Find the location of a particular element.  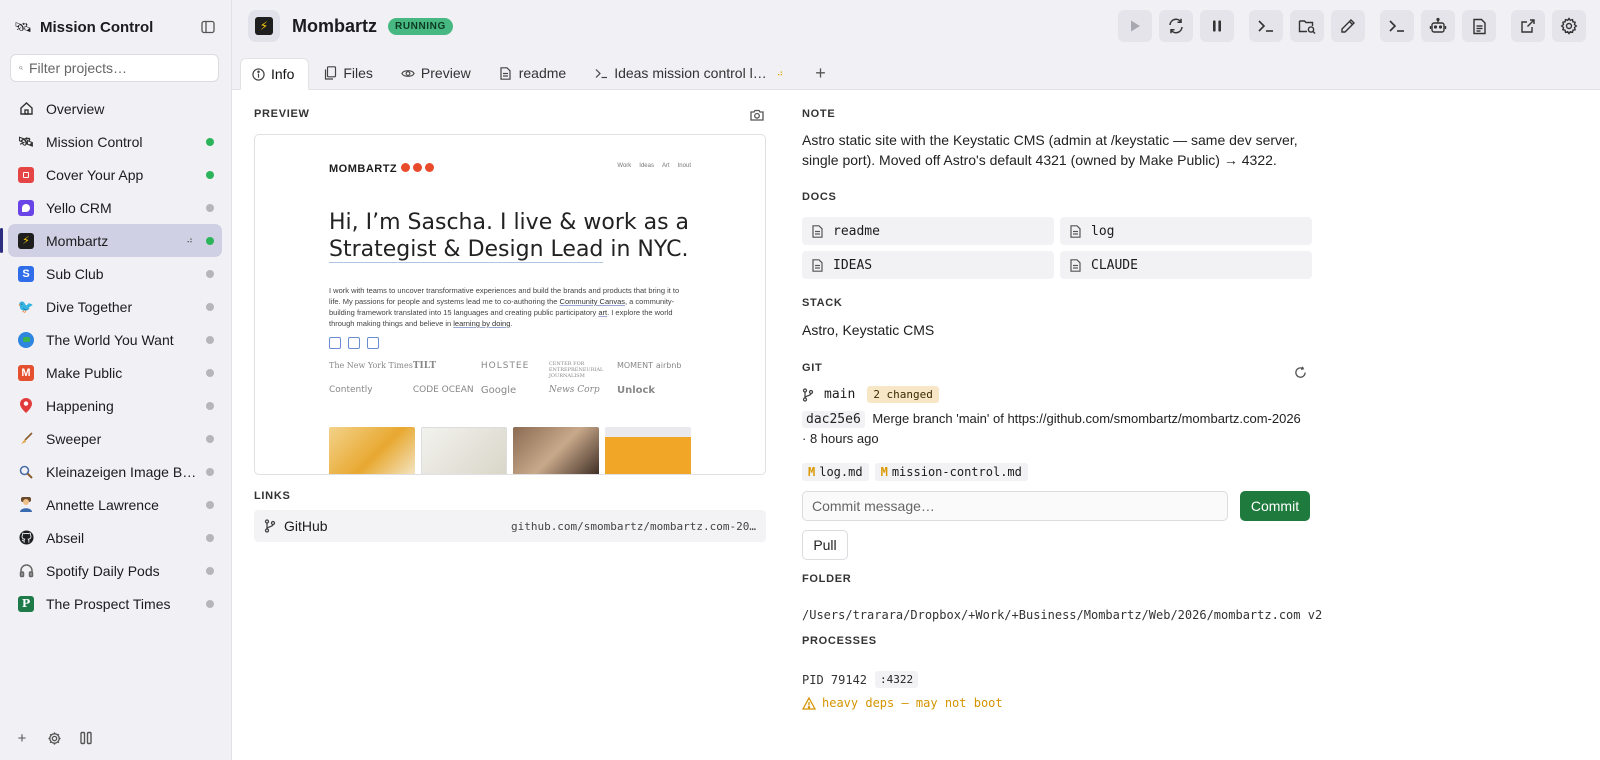

process-port: :4322 is located at coordinates (897, 679).